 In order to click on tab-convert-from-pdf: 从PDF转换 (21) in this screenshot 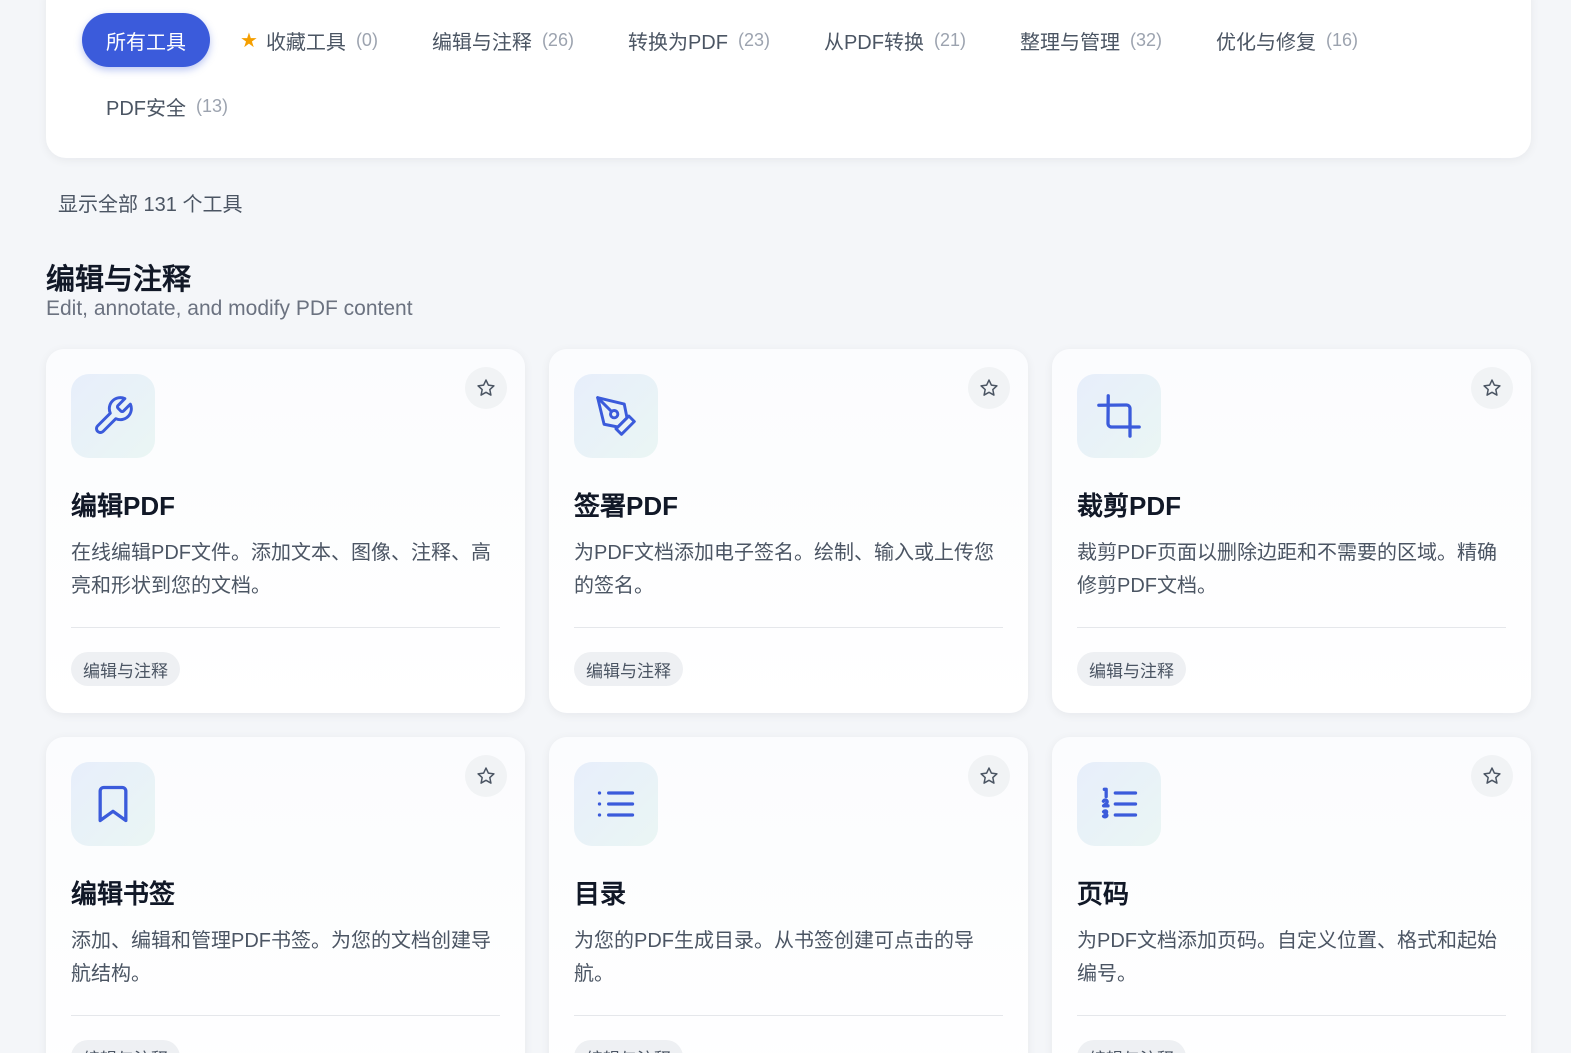, I will do `click(895, 40)`.